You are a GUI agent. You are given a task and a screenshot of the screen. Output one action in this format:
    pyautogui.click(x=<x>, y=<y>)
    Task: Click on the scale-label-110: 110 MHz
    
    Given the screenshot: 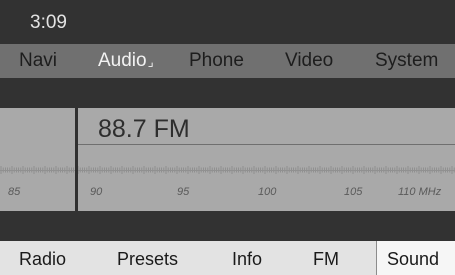 What is the action you would take?
    pyautogui.click(x=420, y=192)
    